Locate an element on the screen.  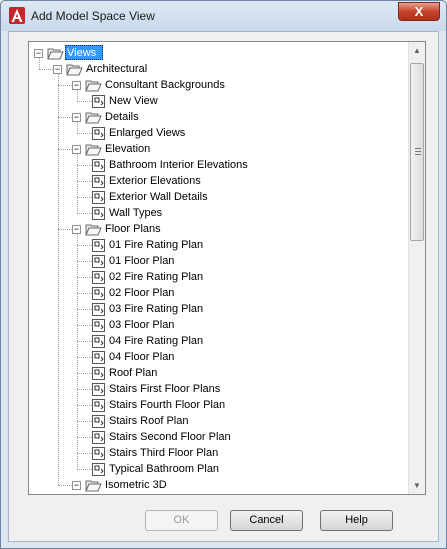
tree-view-node: Enlarged Views is located at coordinates (218, 133).